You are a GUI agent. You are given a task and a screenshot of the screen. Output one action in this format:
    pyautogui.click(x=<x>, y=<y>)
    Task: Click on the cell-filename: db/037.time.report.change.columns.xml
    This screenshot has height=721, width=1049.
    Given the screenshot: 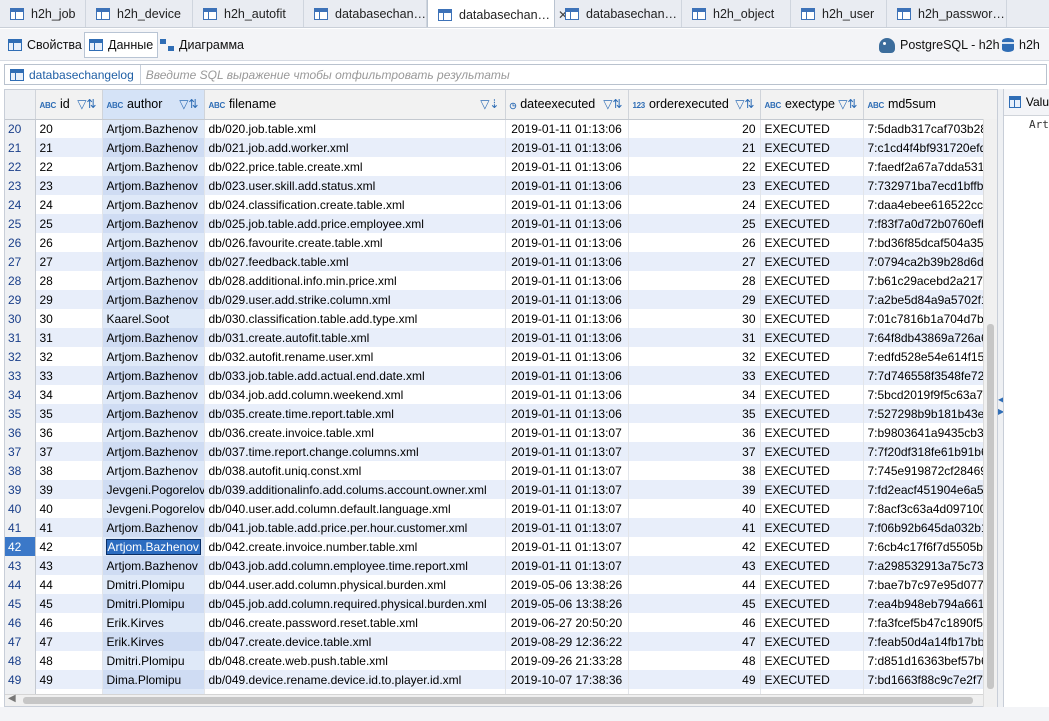 What is the action you would take?
    pyautogui.click(x=355, y=451)
    